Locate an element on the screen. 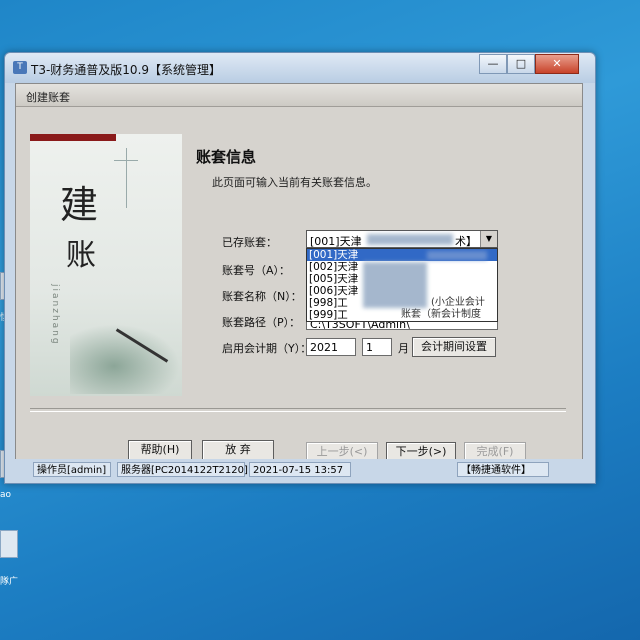 Image resolution: width=640 pixels, height=640 pixels. chevron-down-icon: ▼ is located at coordinates (488, 239).